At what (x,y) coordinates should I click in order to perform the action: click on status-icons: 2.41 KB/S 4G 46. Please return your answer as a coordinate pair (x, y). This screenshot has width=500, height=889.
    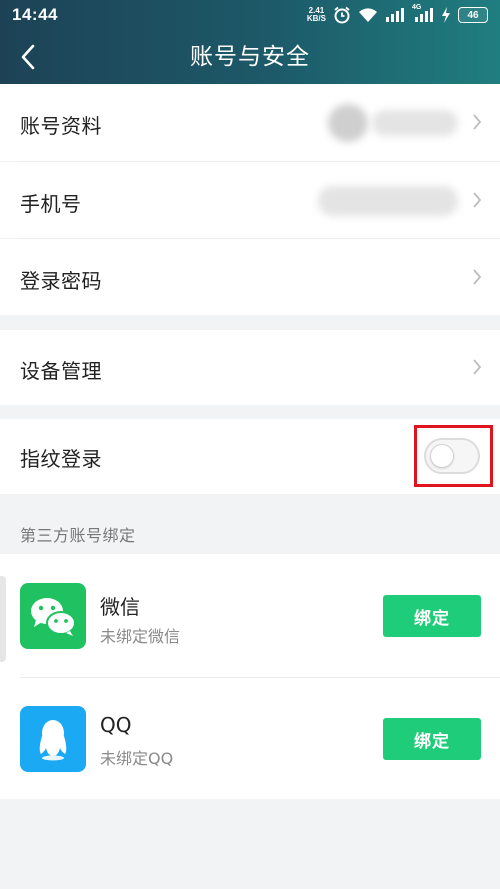
    Looking at the image, I should click on (397, 14).